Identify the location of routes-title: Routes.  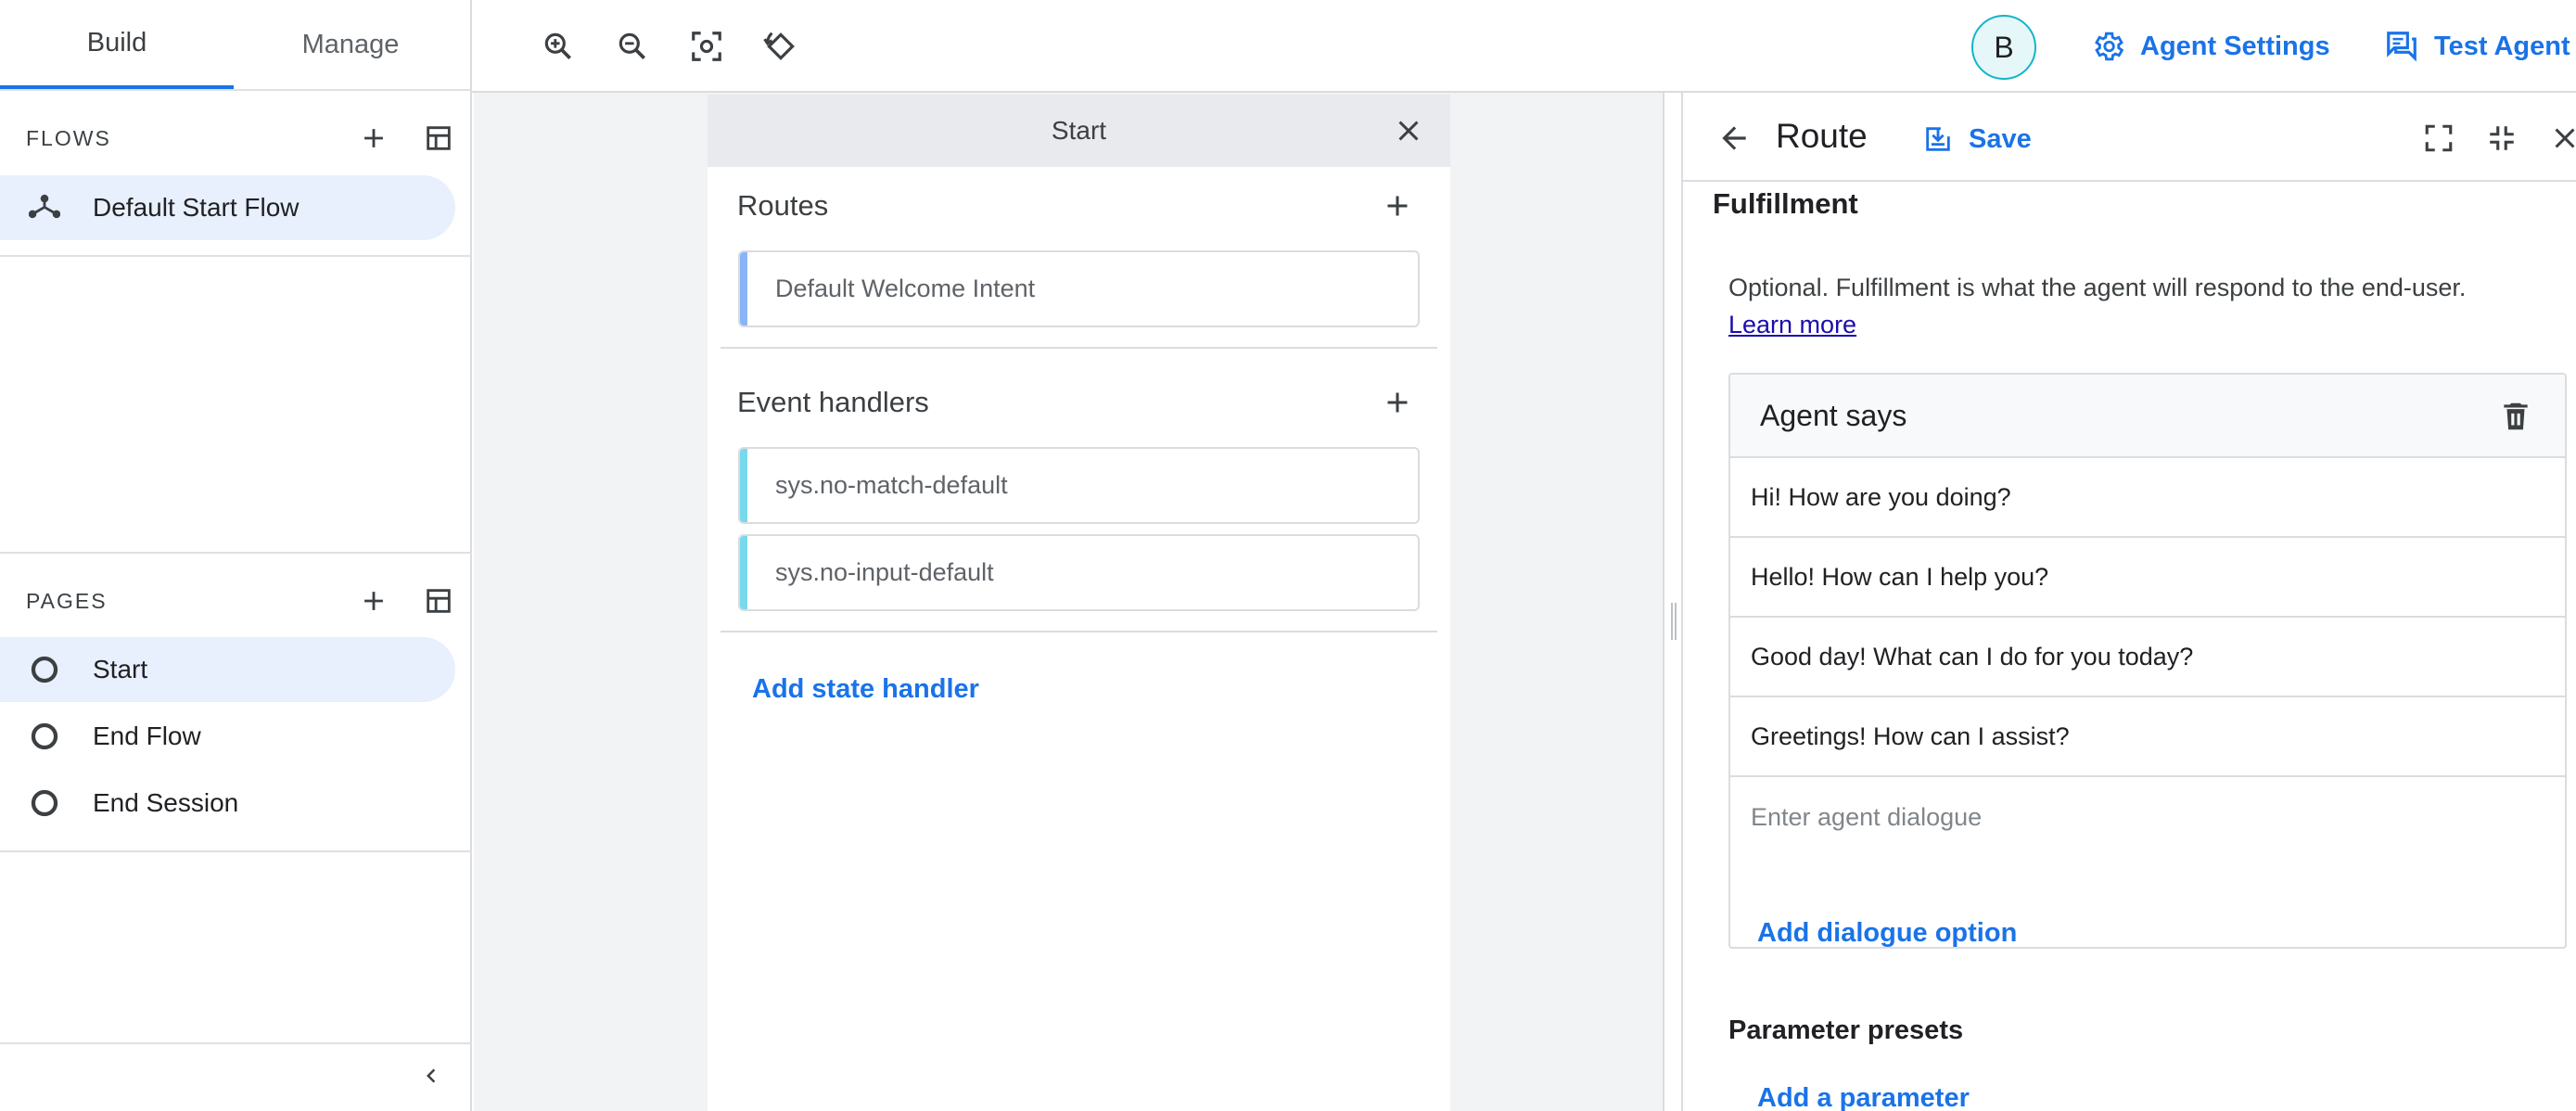
(783, 205).